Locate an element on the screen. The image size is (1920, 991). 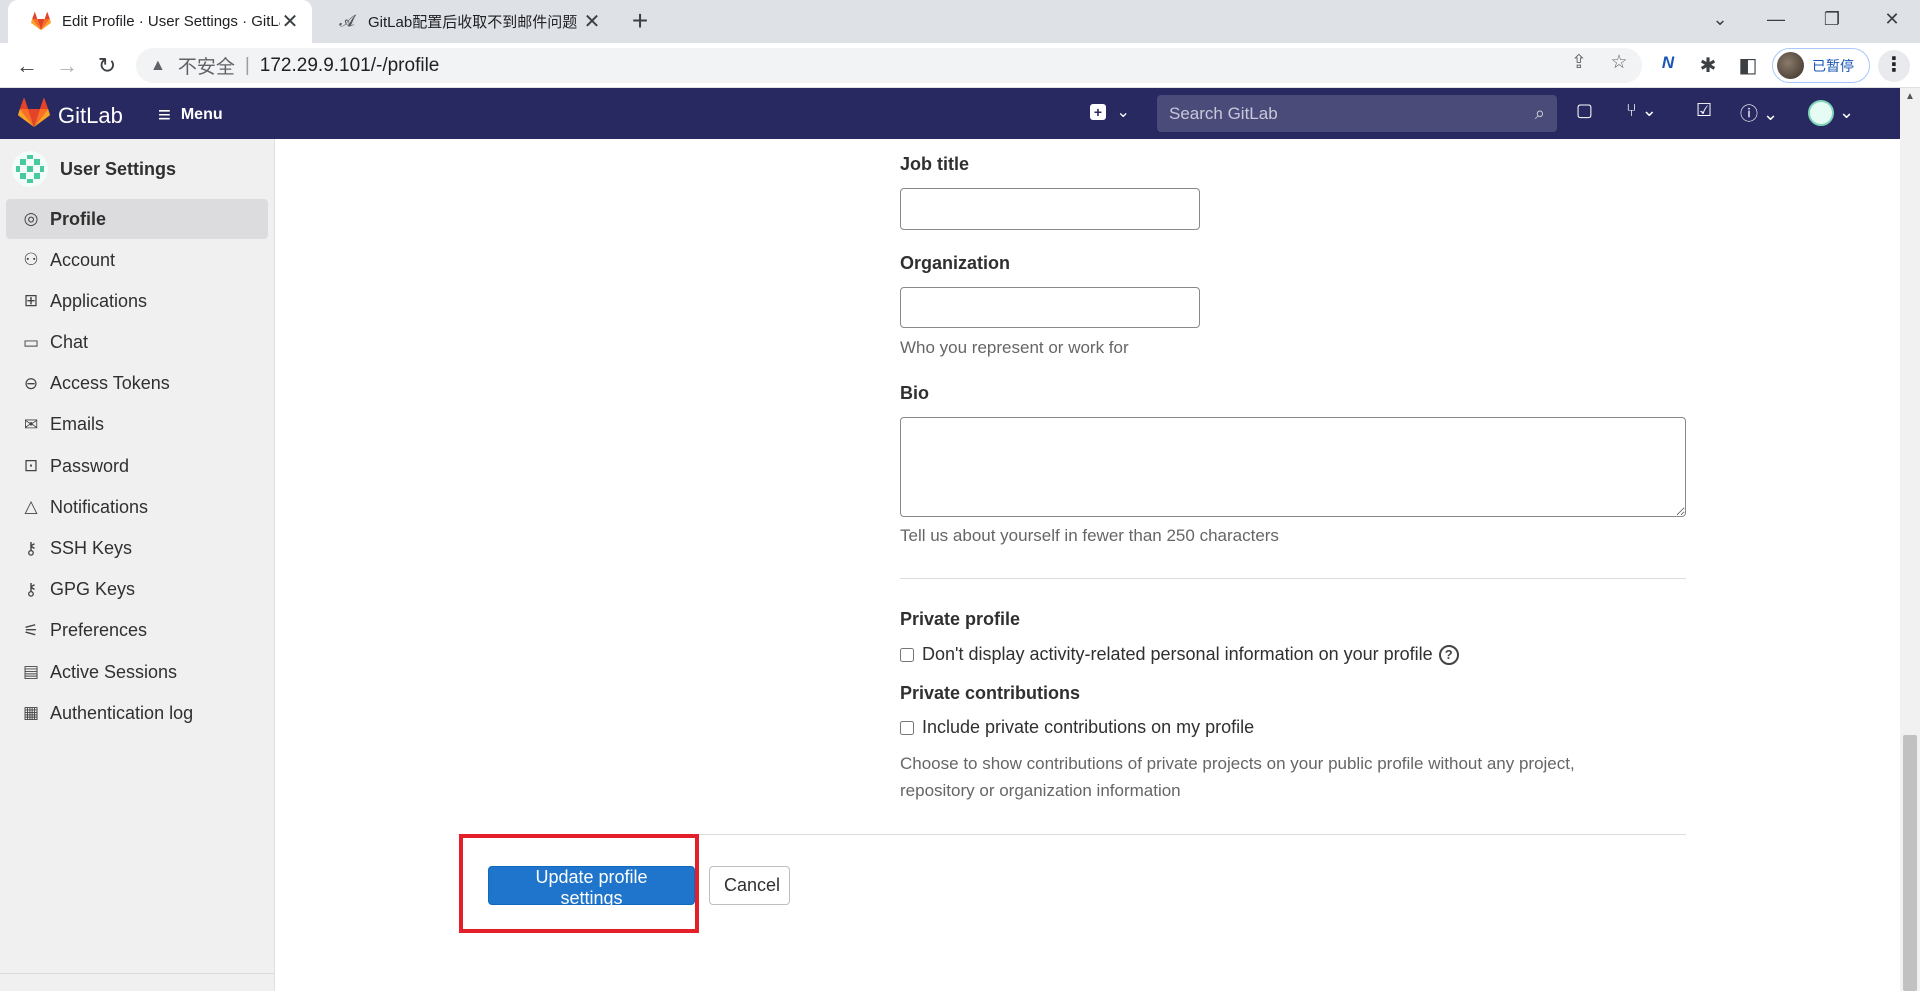
sidebar-item-password: ⊡ Password is located at coordinates (137, 466).